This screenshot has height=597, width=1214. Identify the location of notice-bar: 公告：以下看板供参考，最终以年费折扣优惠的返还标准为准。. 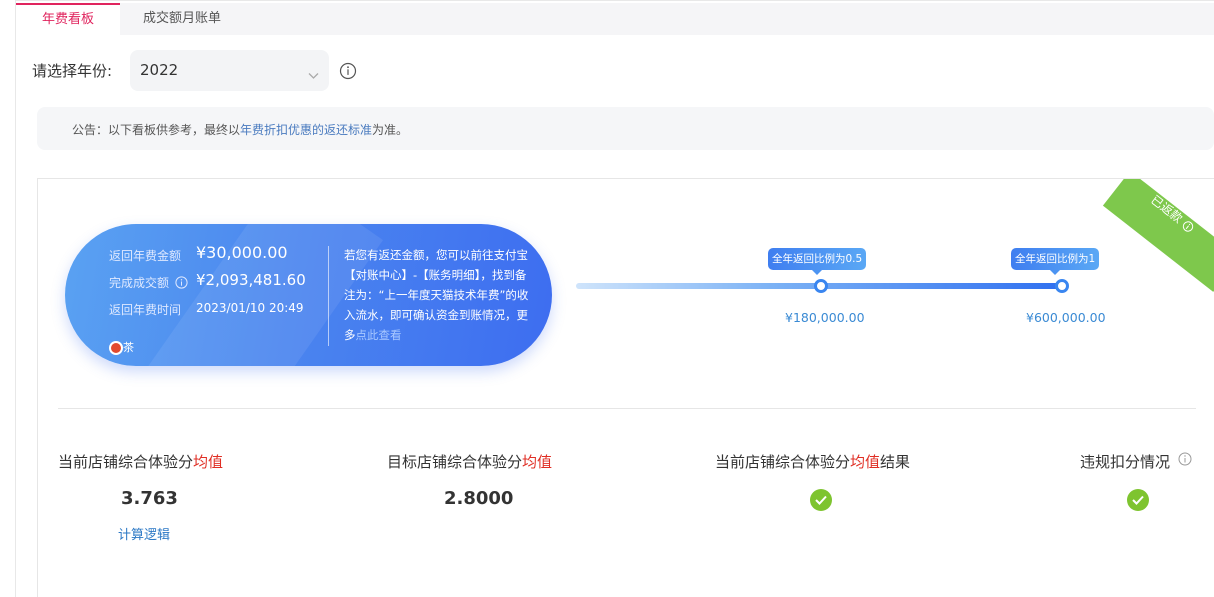
(625, 128).